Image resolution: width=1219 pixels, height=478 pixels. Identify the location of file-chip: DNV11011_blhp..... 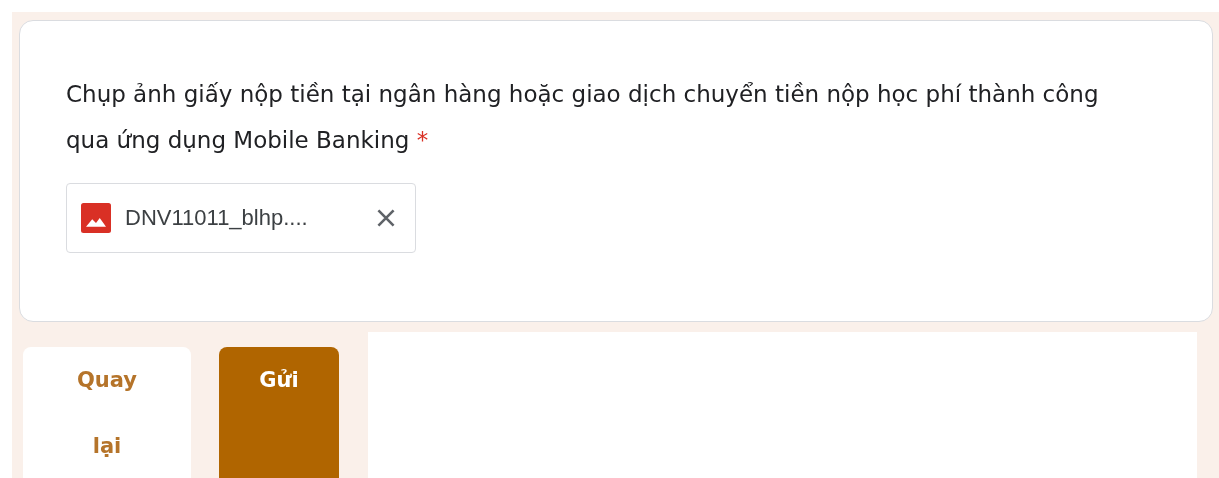
(241, 218).